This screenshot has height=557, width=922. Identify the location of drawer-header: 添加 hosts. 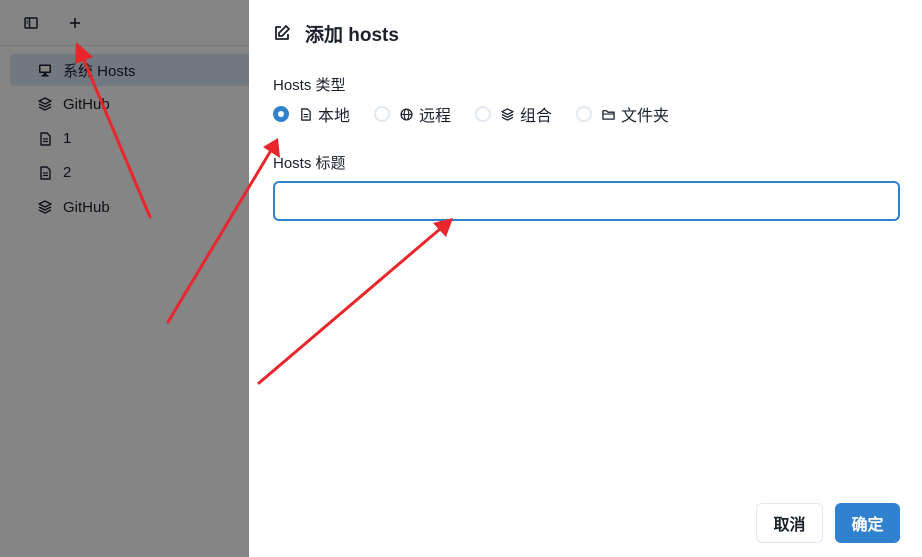
(336, 33).